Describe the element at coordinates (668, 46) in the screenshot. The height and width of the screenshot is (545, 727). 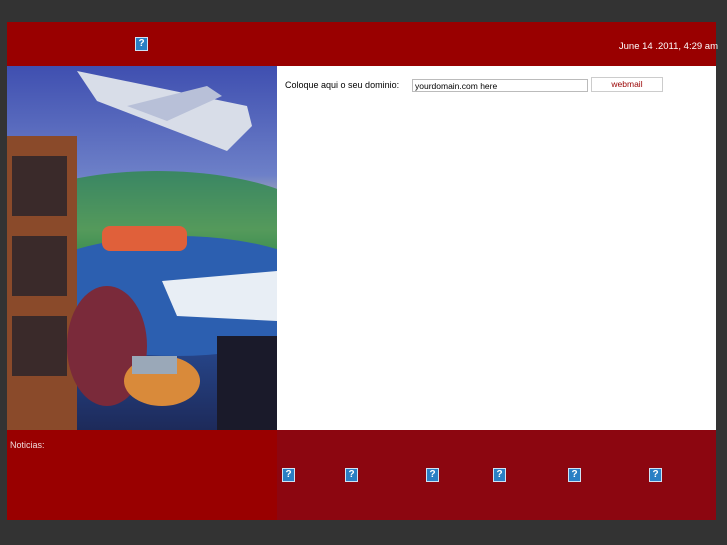
I see `date-time: June 14 .2011, 4:29 am` at that location.